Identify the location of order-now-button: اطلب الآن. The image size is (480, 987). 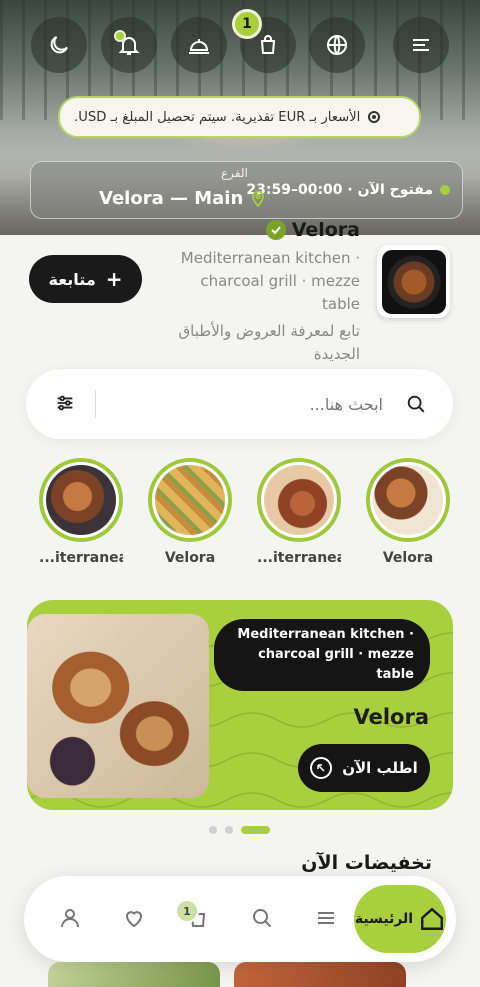
(364, 768).